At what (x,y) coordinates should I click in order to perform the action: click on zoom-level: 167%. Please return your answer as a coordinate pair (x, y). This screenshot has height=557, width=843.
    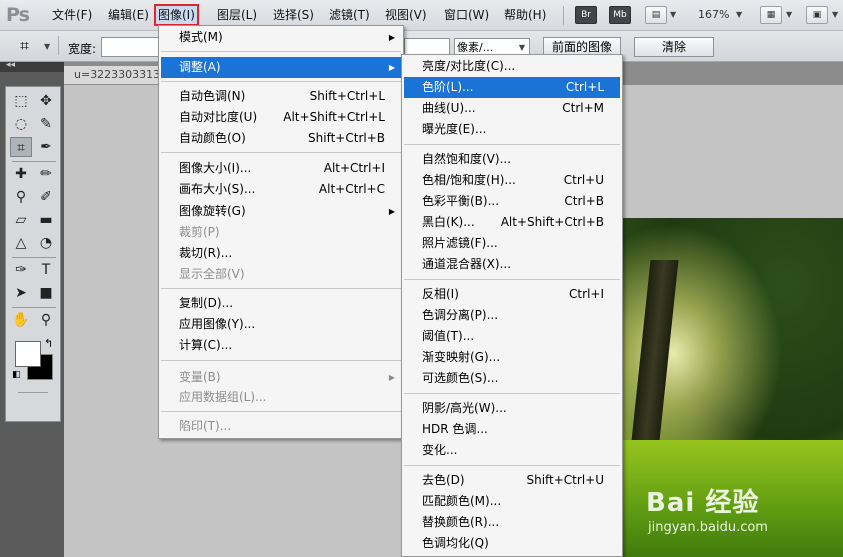
    Looking at the image, I should click on (713, 14).